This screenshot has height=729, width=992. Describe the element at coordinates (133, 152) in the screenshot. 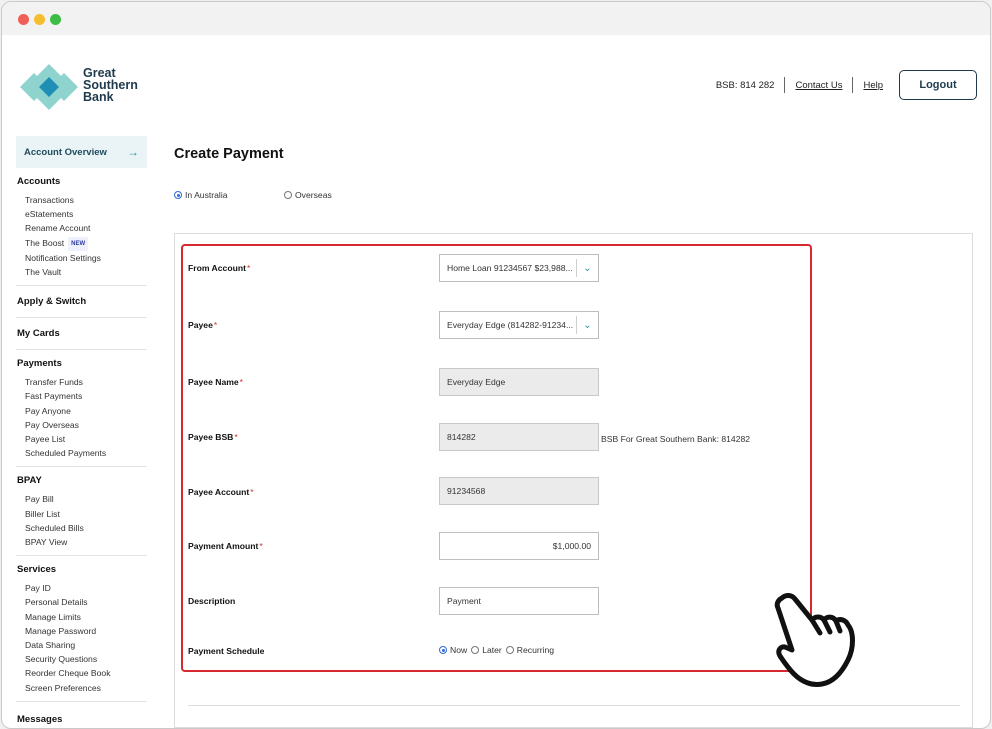

I see `arrow-right-icon: →` at that location.